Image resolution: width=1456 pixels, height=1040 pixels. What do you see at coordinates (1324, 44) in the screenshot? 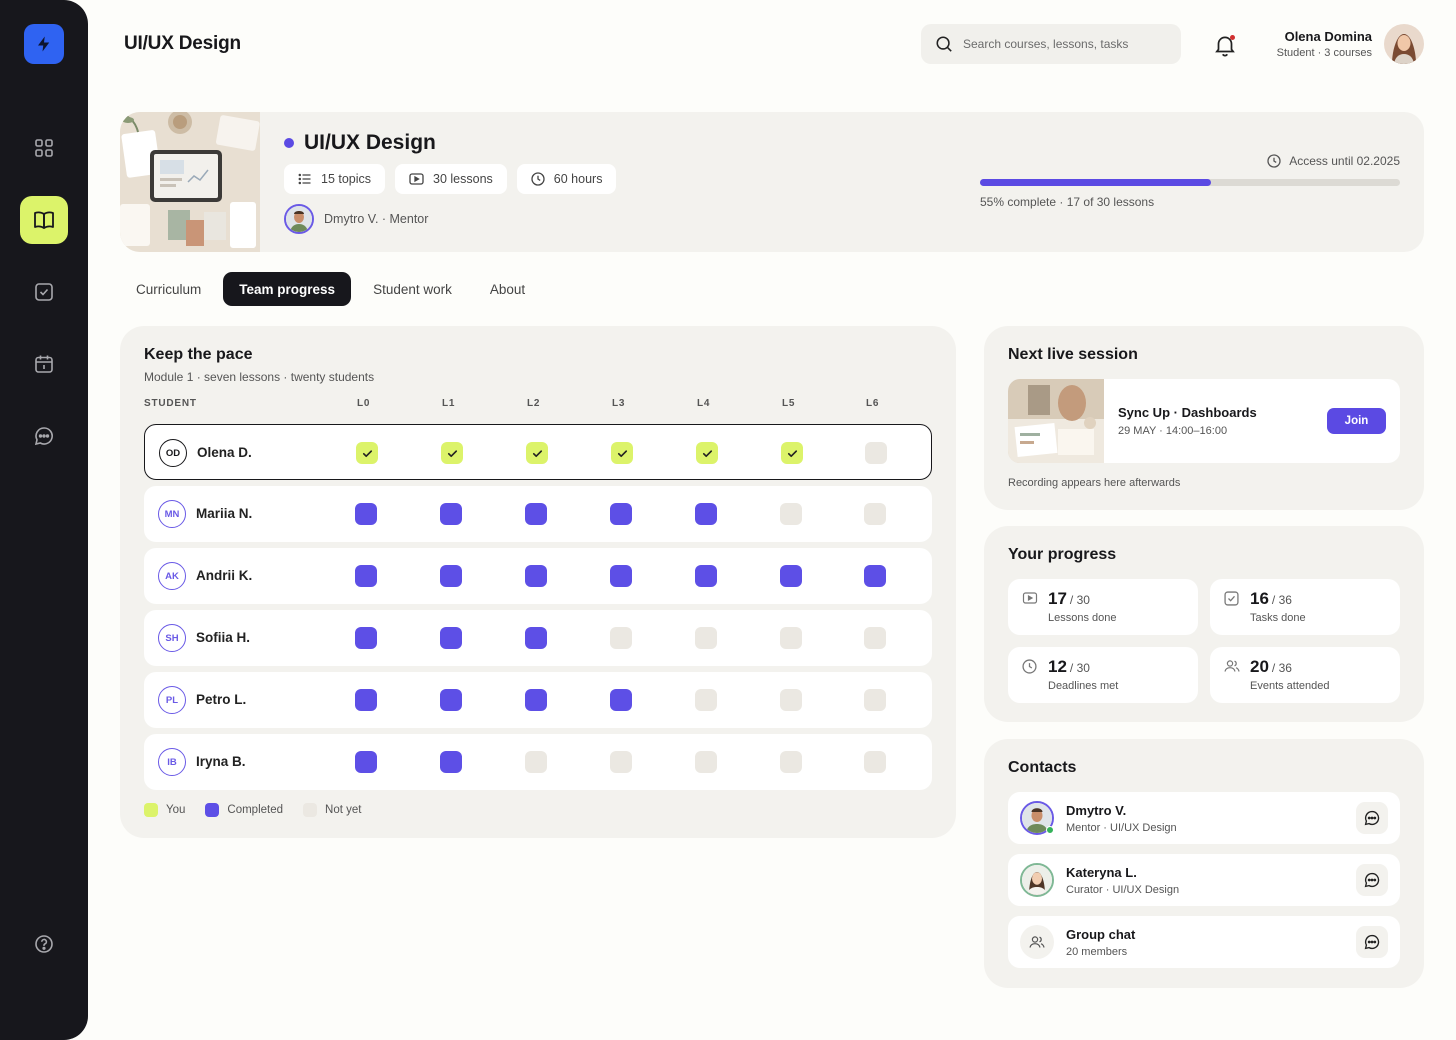
I see `user-info: Olena Domina Student · 3 courses` at bounding box center [1324, 44].